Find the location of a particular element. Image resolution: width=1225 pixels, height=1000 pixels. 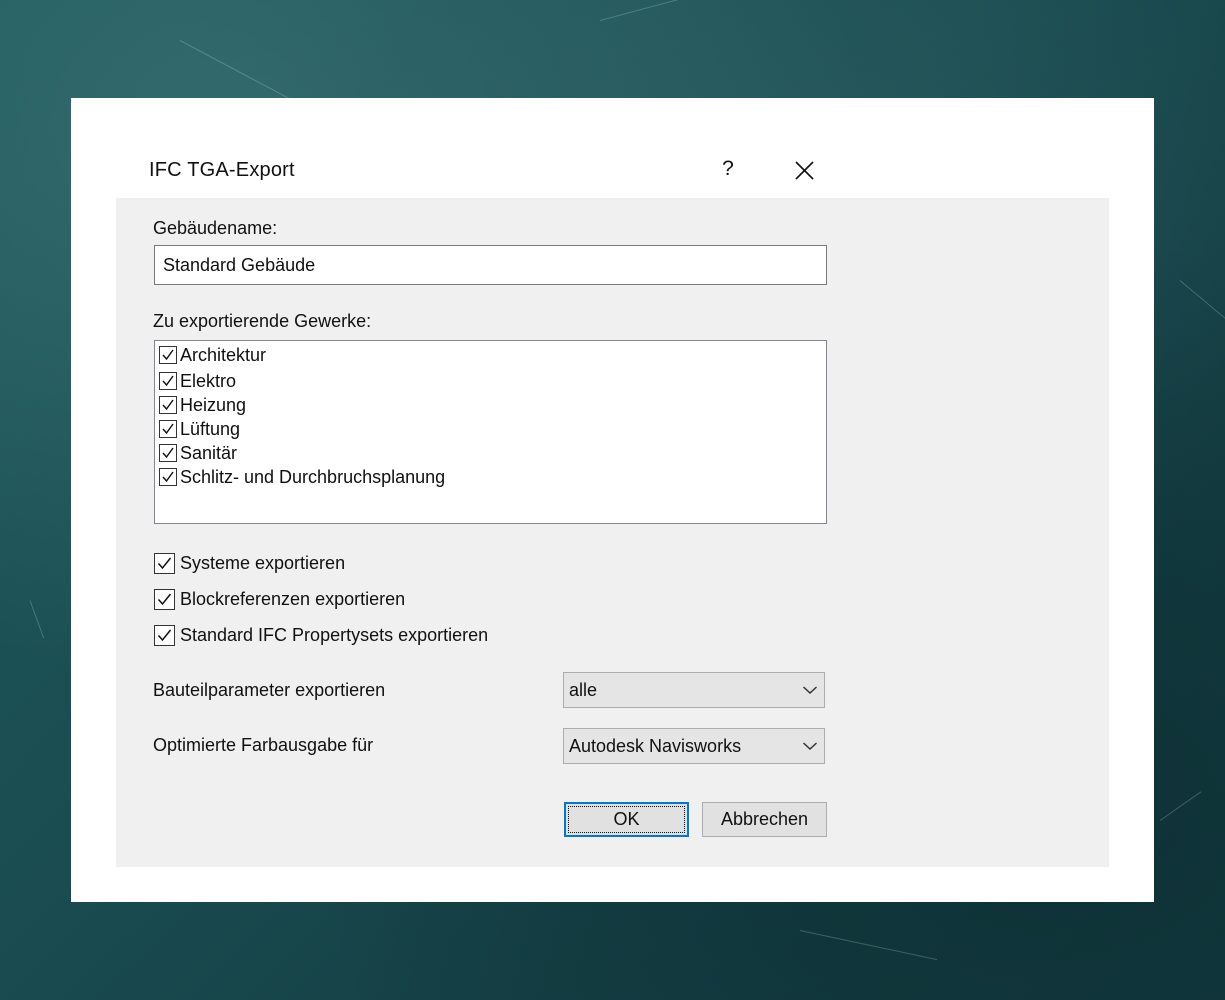

component-params-value: alle is located at coordinates (583, 689).